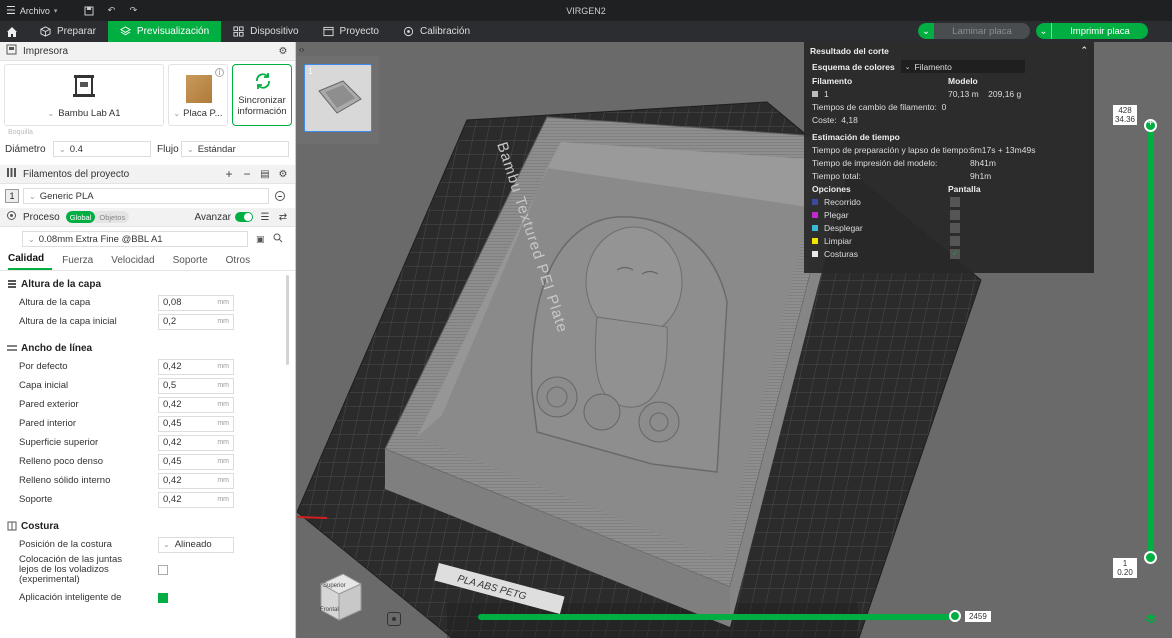 Image resolution: width=1172 pixels, height=638 pixels. What do you see at coordinates (1084, 50) in the screenshot?
I see `collapse-icon: ⌃` at bounding box center [1084, 50].